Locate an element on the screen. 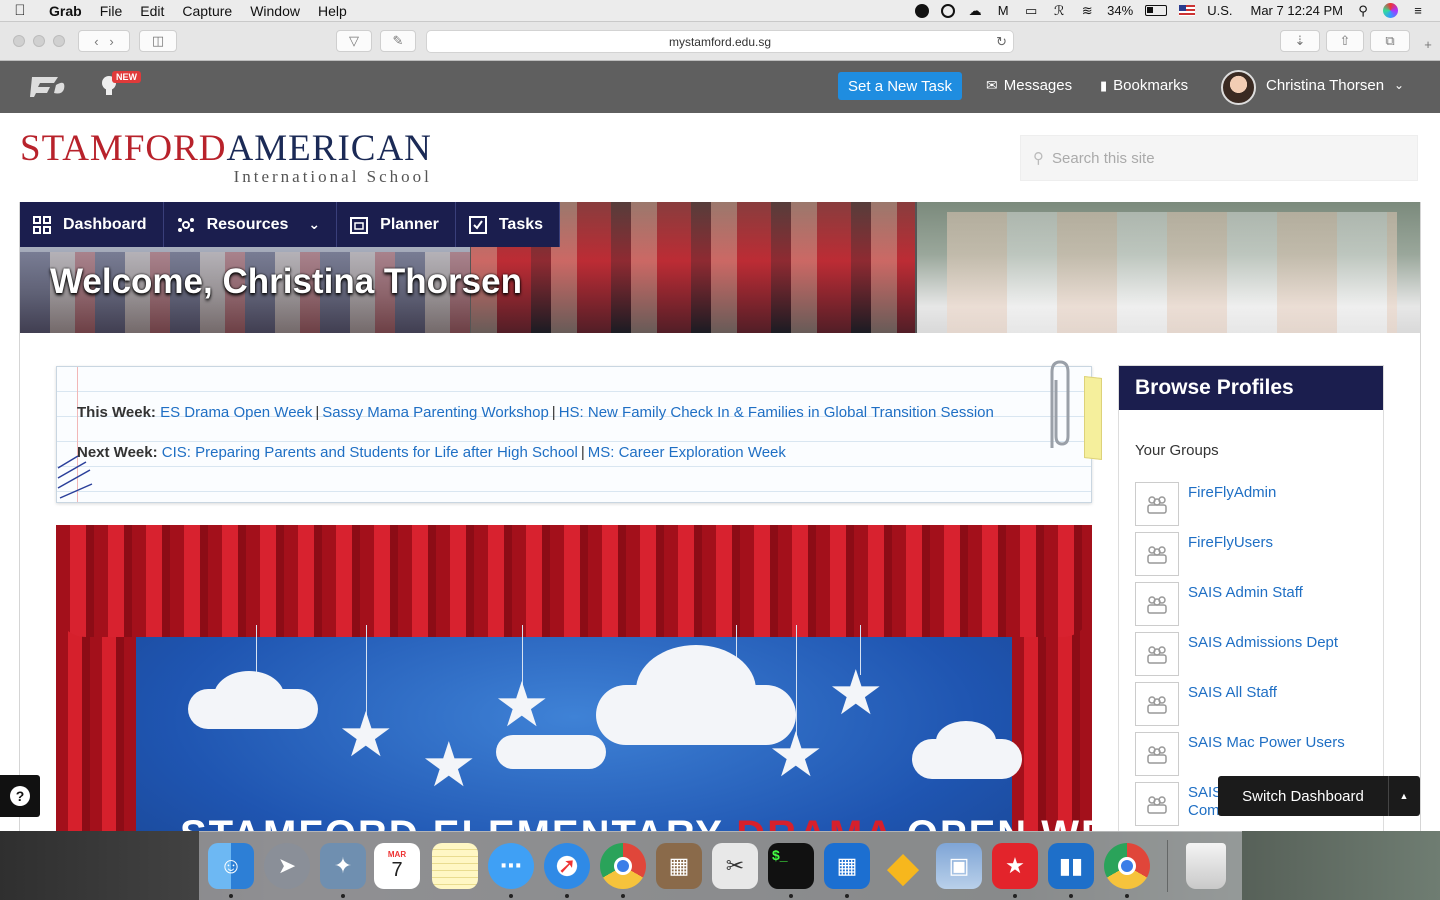 The width and height of the screenshot is (1440, 900). notification-center-icon: ≡ is located at coordinates (1418, 11).